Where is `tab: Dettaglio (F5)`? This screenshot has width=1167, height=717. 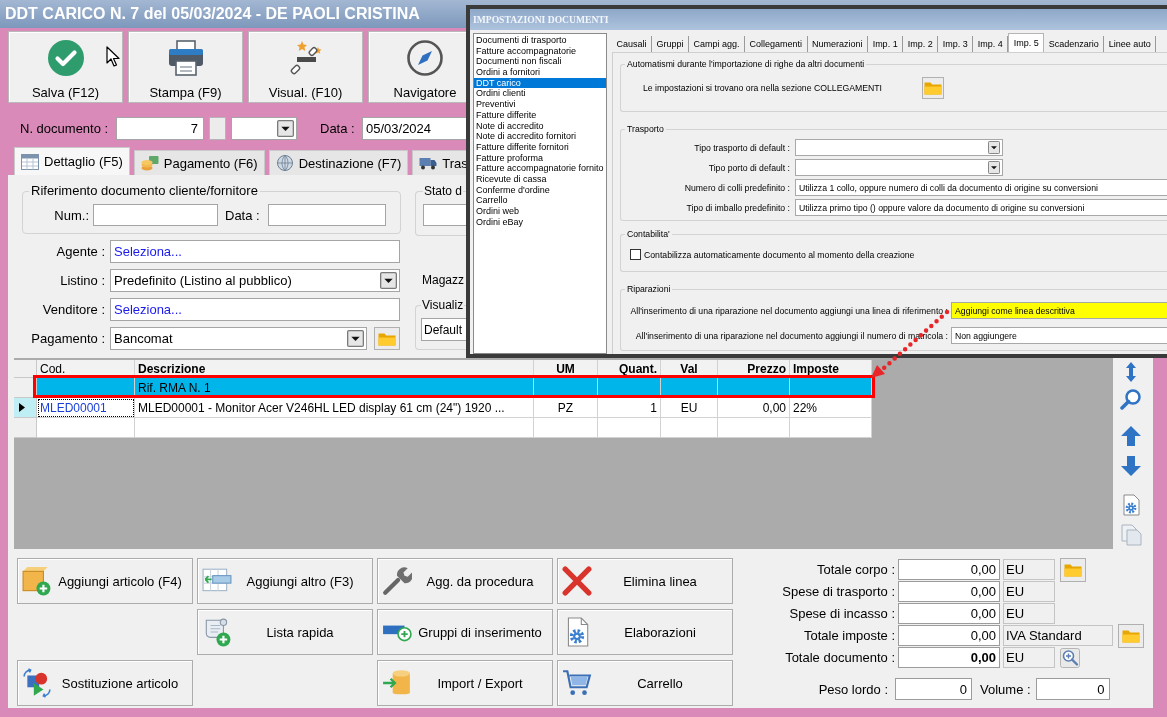
tab: Dettaglio (F5) is located at coordinates (72, 161).